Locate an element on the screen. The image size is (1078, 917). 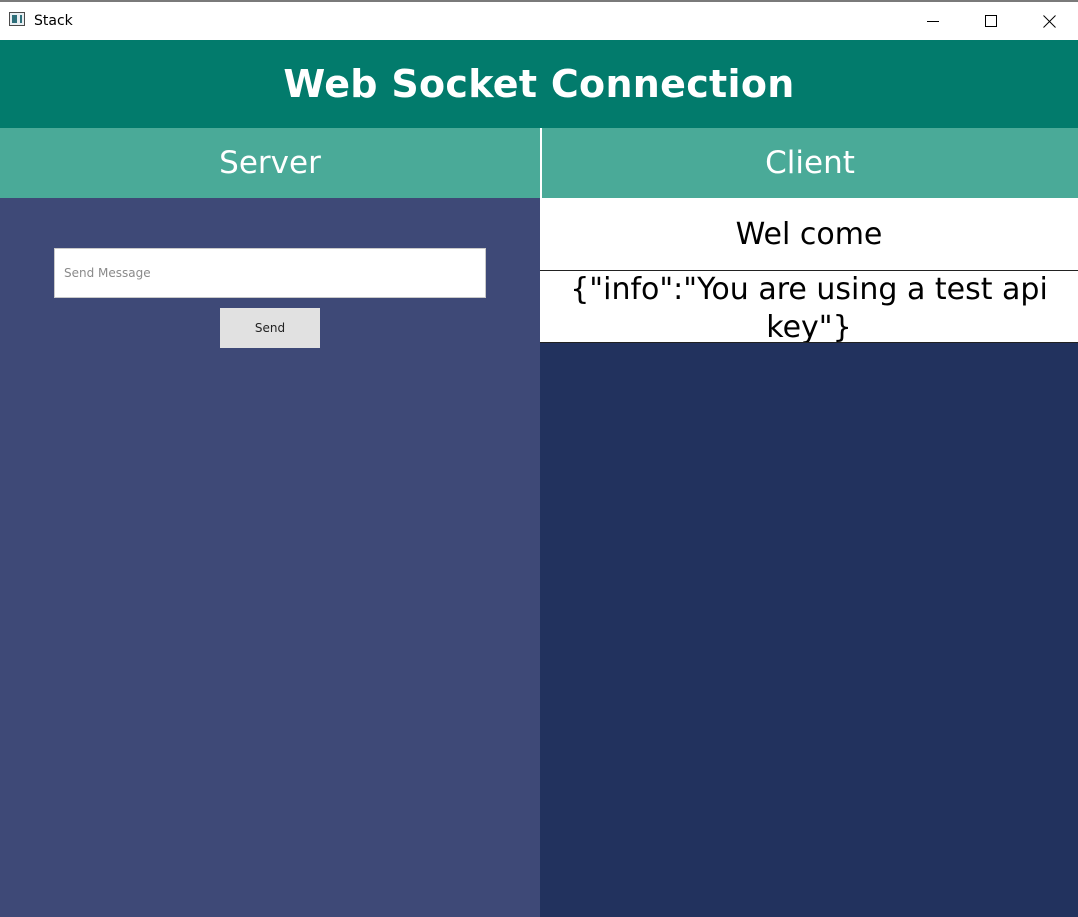
close-icon is located at coordinates (1049, 21).